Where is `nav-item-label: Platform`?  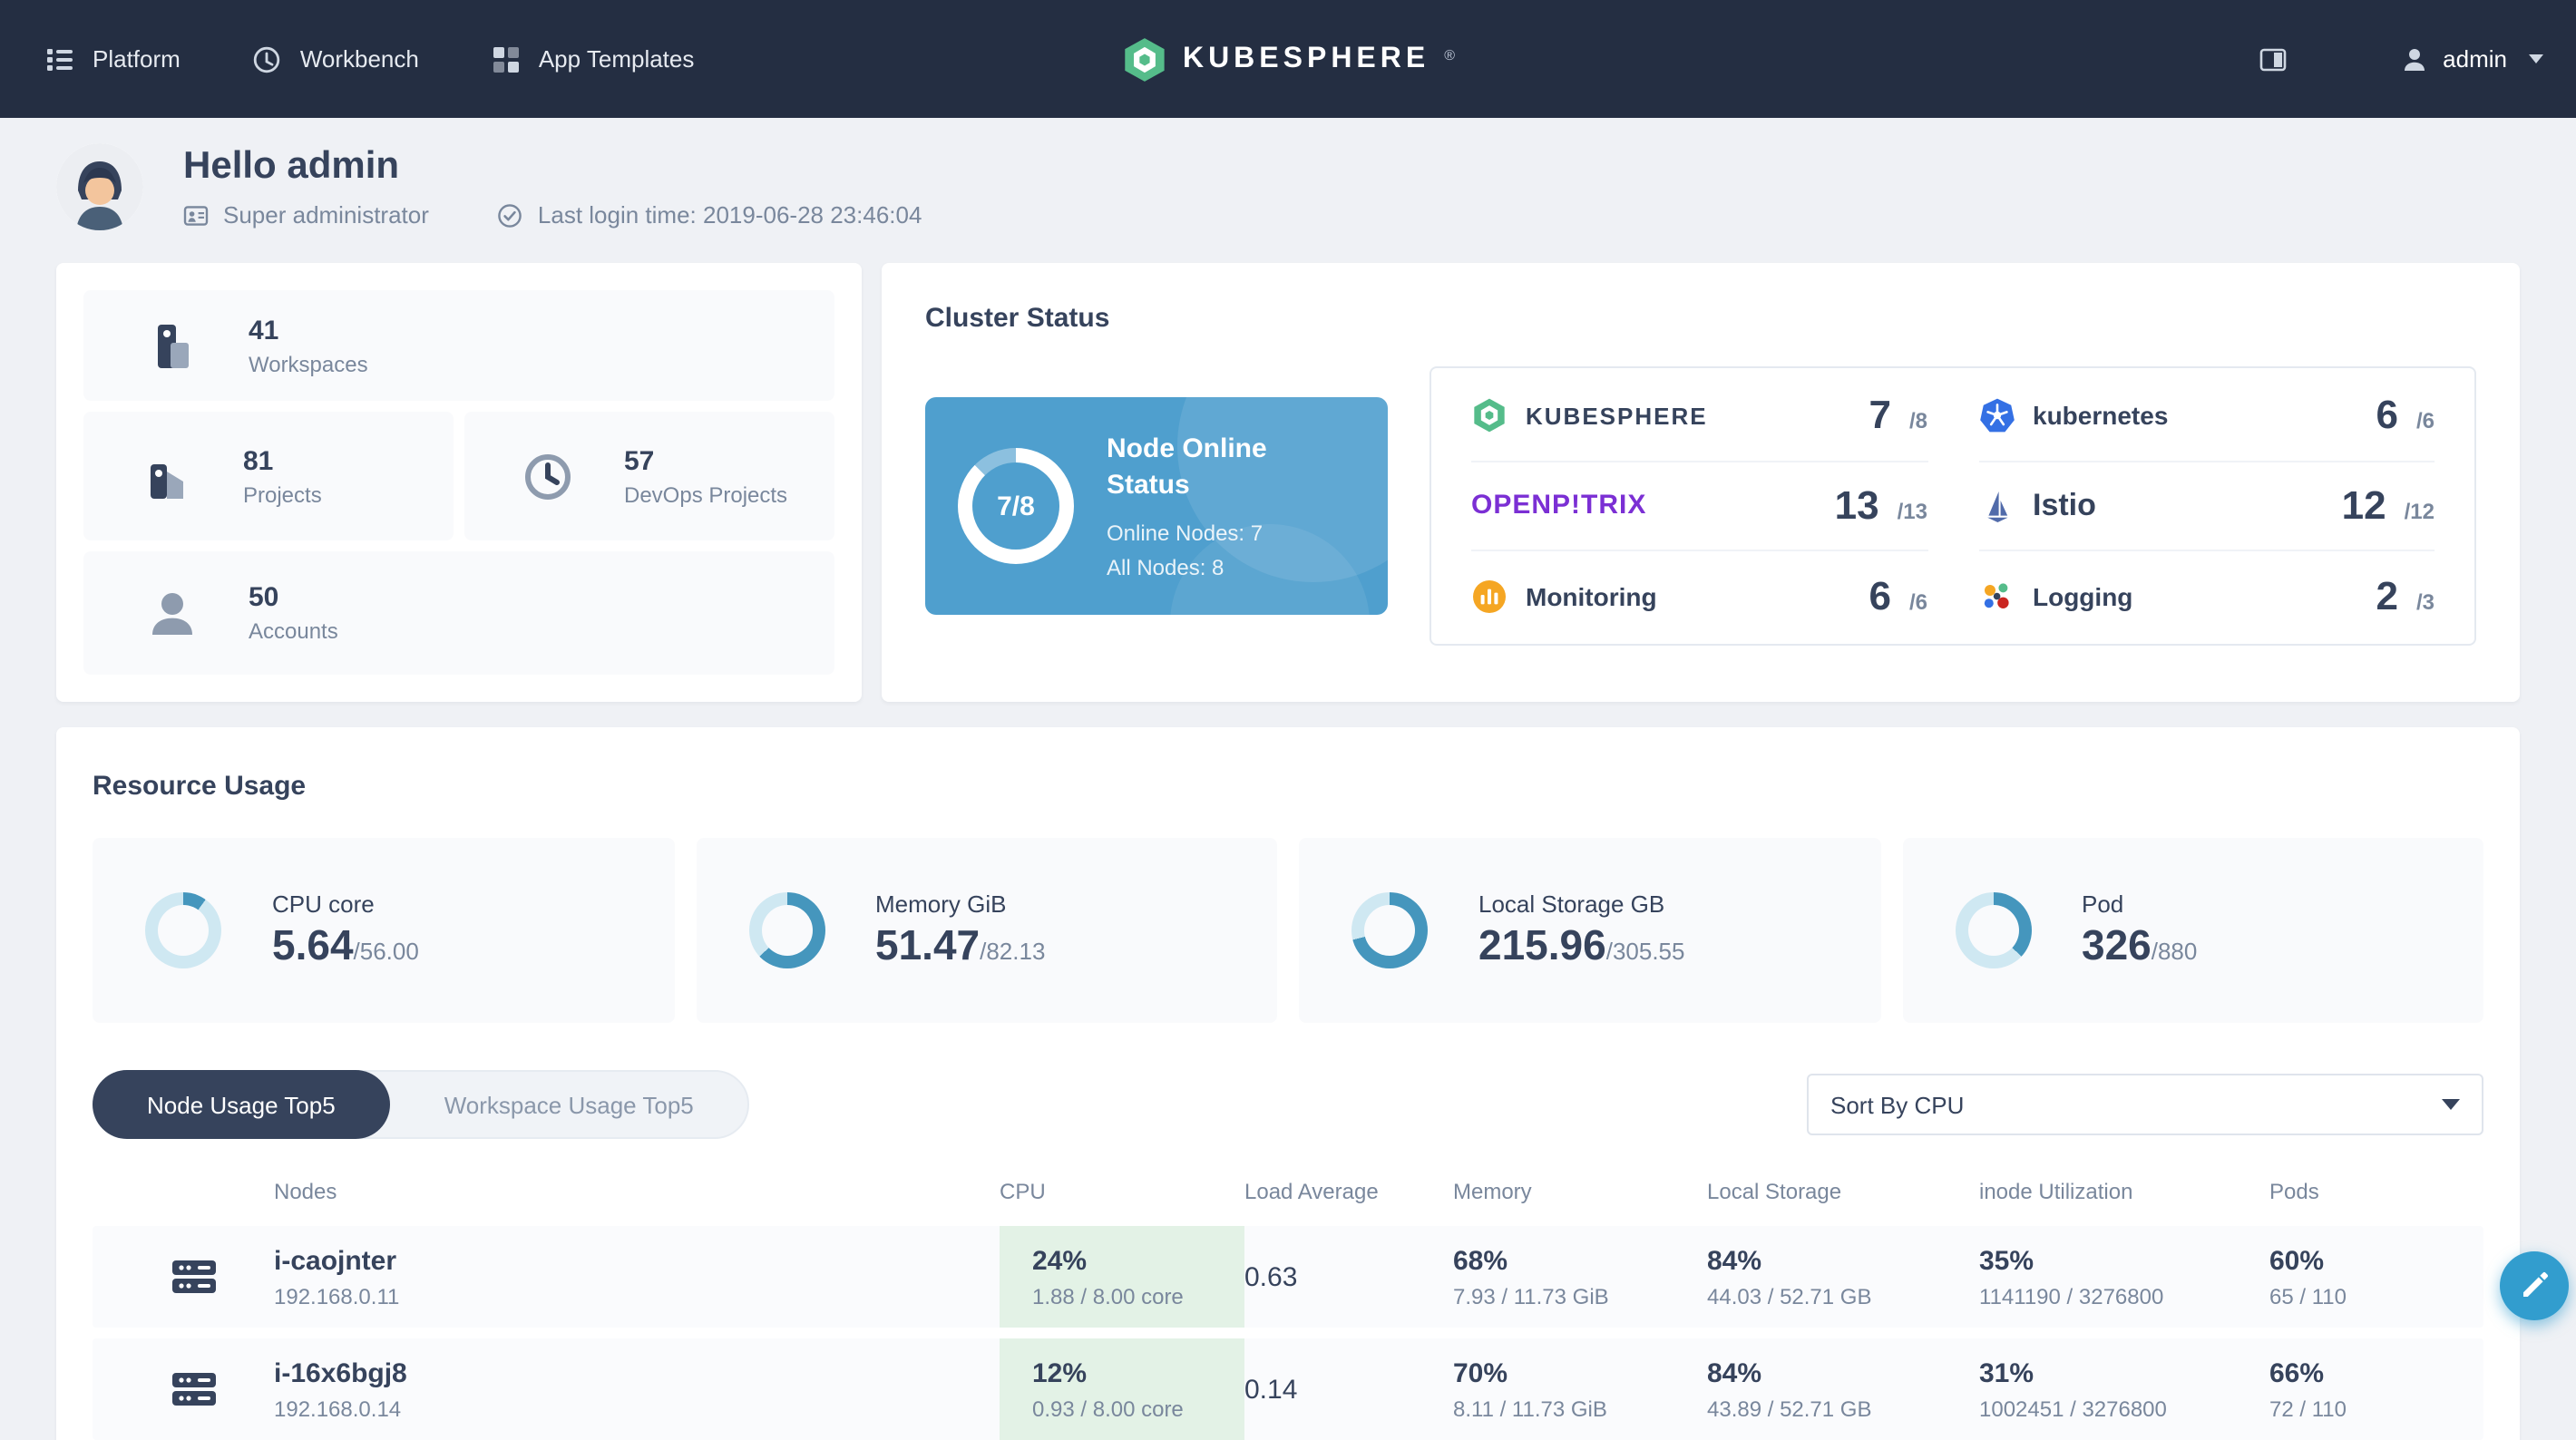 nav-item-label: Platform is located at coordinates (137, 59).